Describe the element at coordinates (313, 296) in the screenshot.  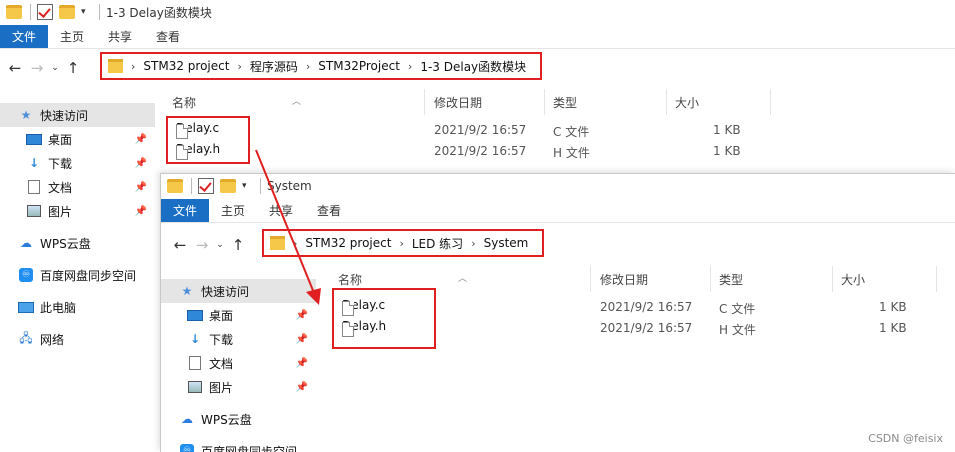
I see `arrow-head` at that location.